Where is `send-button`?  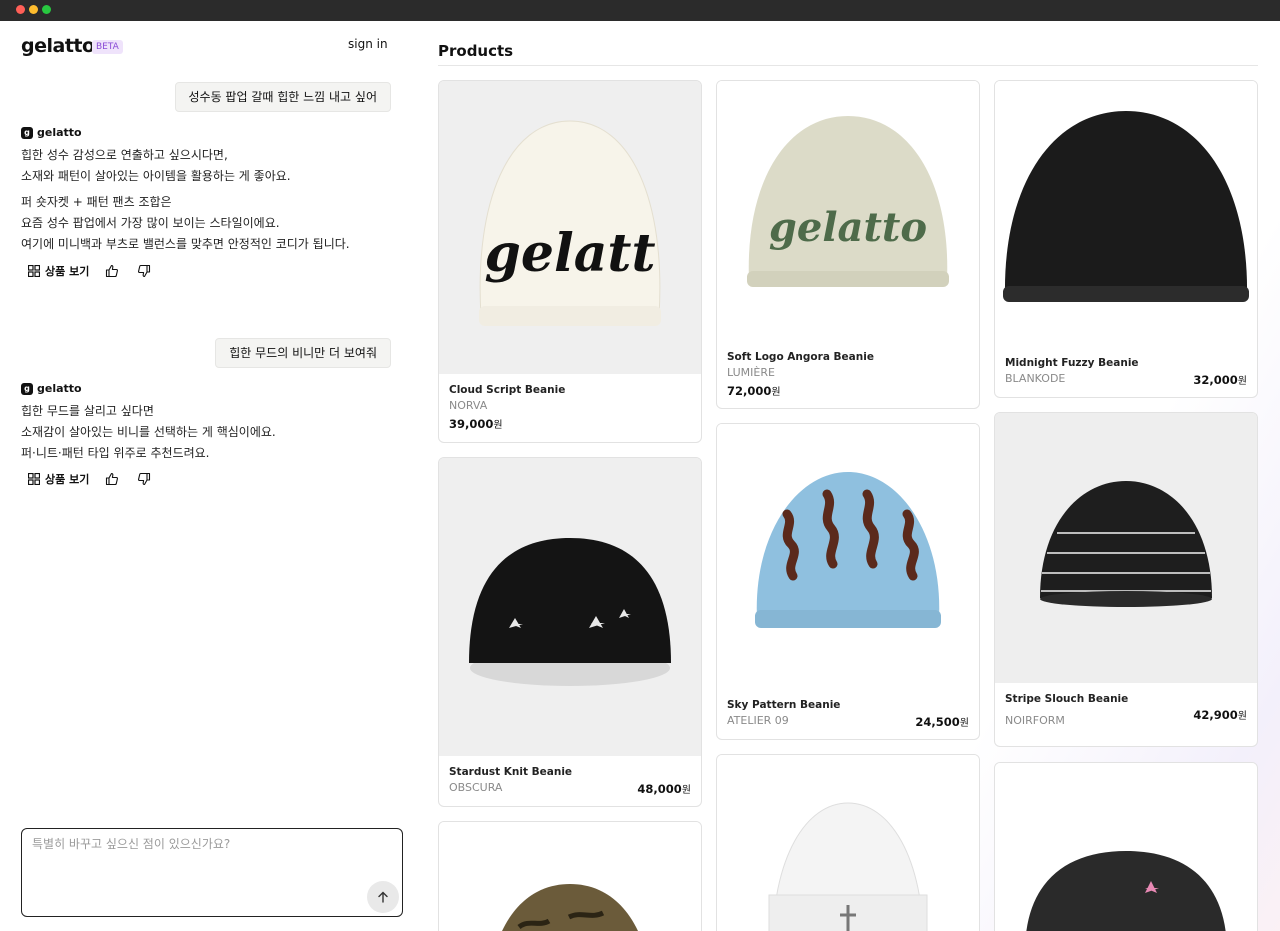
send-button is located at coordinates (383, 897).